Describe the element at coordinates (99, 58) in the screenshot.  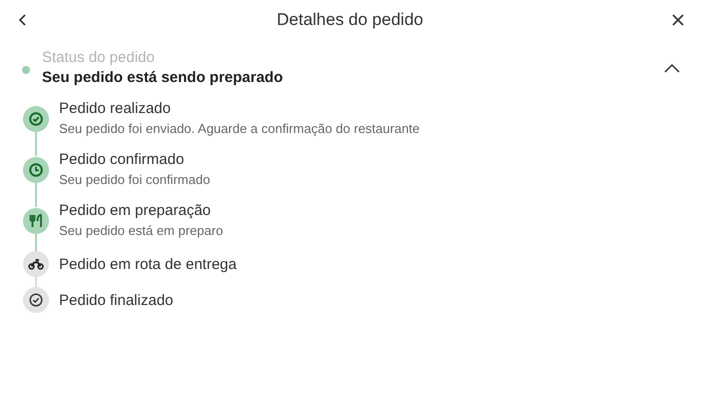
I see `status-label: Status do pedido` at that location.